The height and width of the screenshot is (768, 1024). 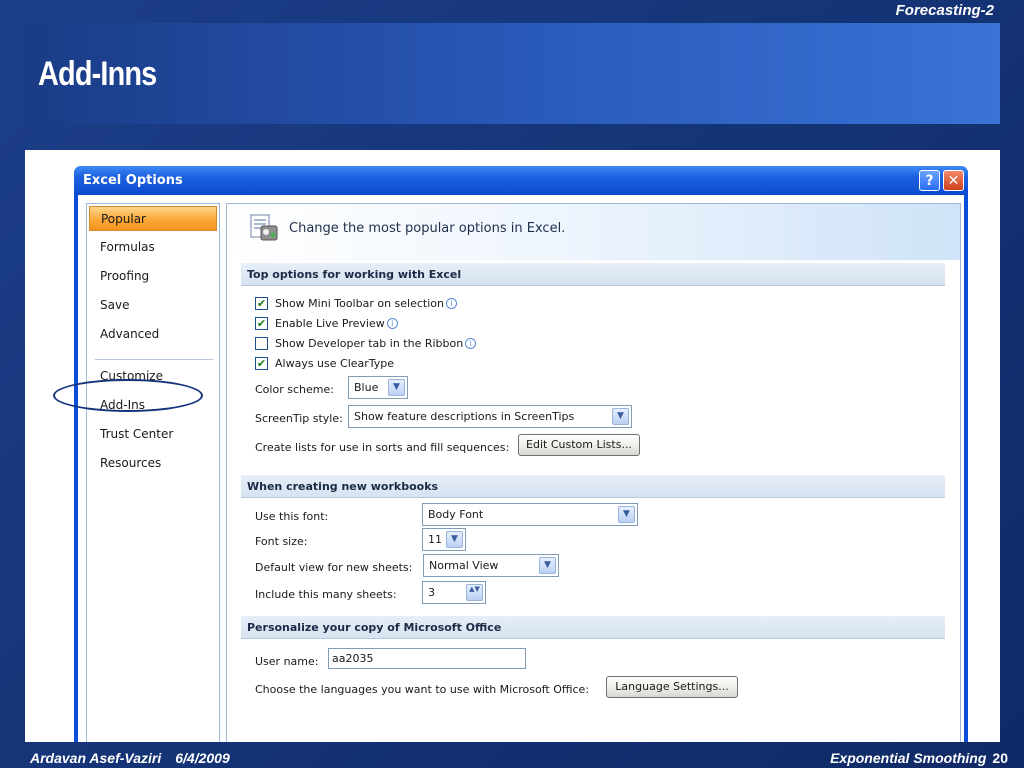 I want to click on mini-toolbar-label: Show Mini Toolbar on selection, so click(x=359, y=303).